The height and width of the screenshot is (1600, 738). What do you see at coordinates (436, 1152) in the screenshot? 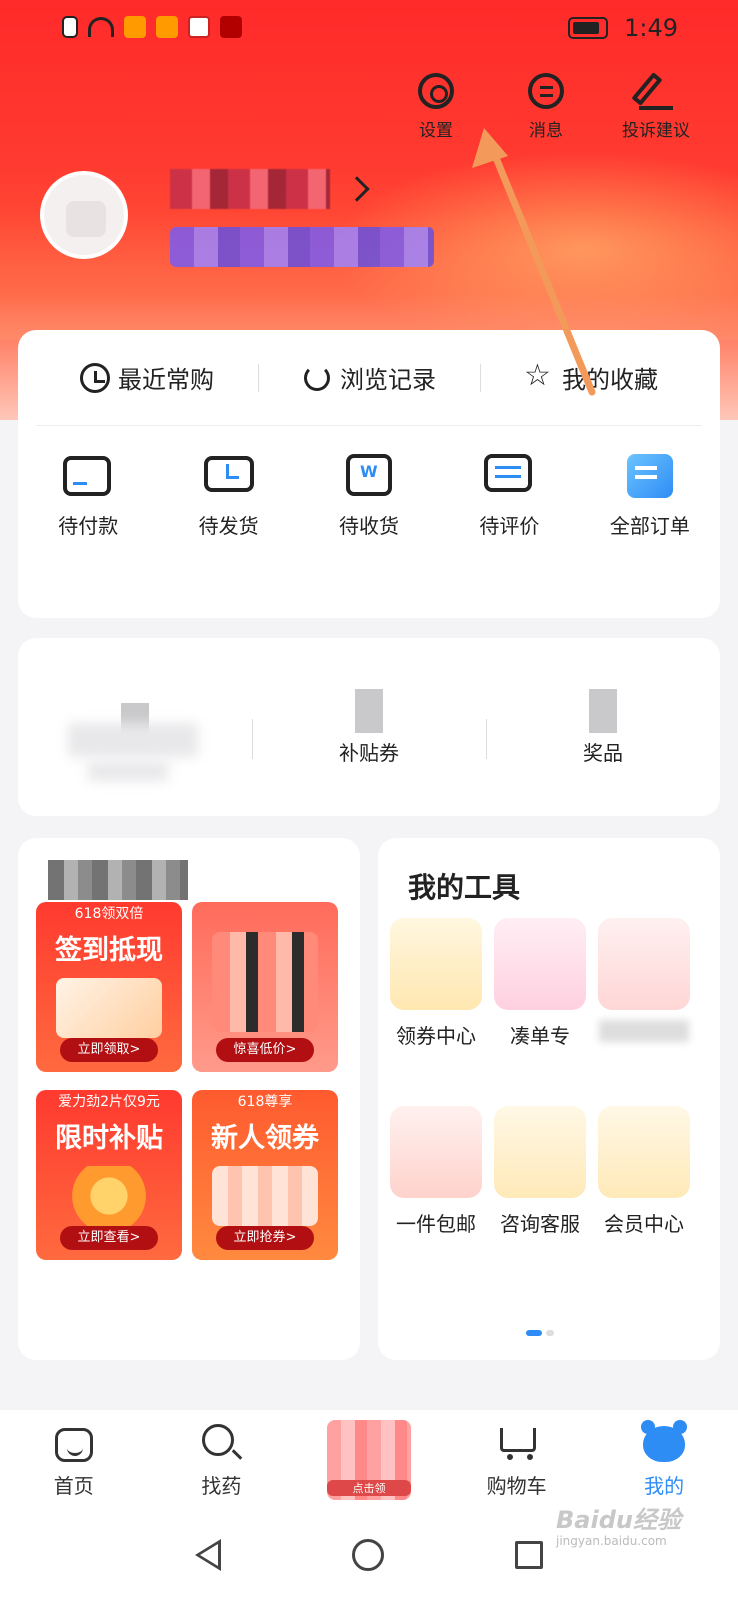
I see `bag-icon` at bounding box center [436, 1152].